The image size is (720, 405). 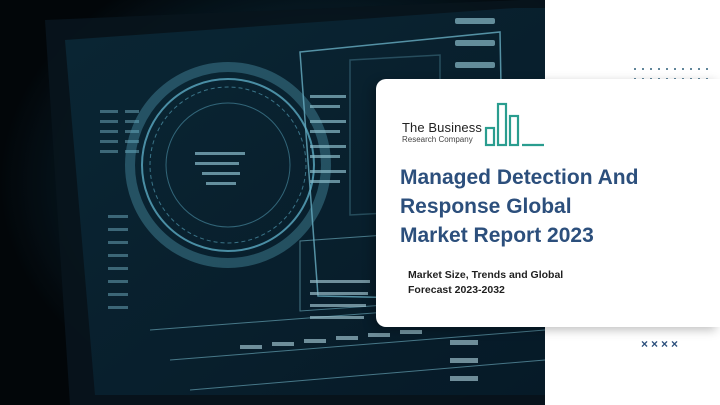 What do you see at coordinates (486, 275) in the screenshot?
I see `report-subtitle-line-1: Market Size, Trends and Global` at bounding box center [486, 275].